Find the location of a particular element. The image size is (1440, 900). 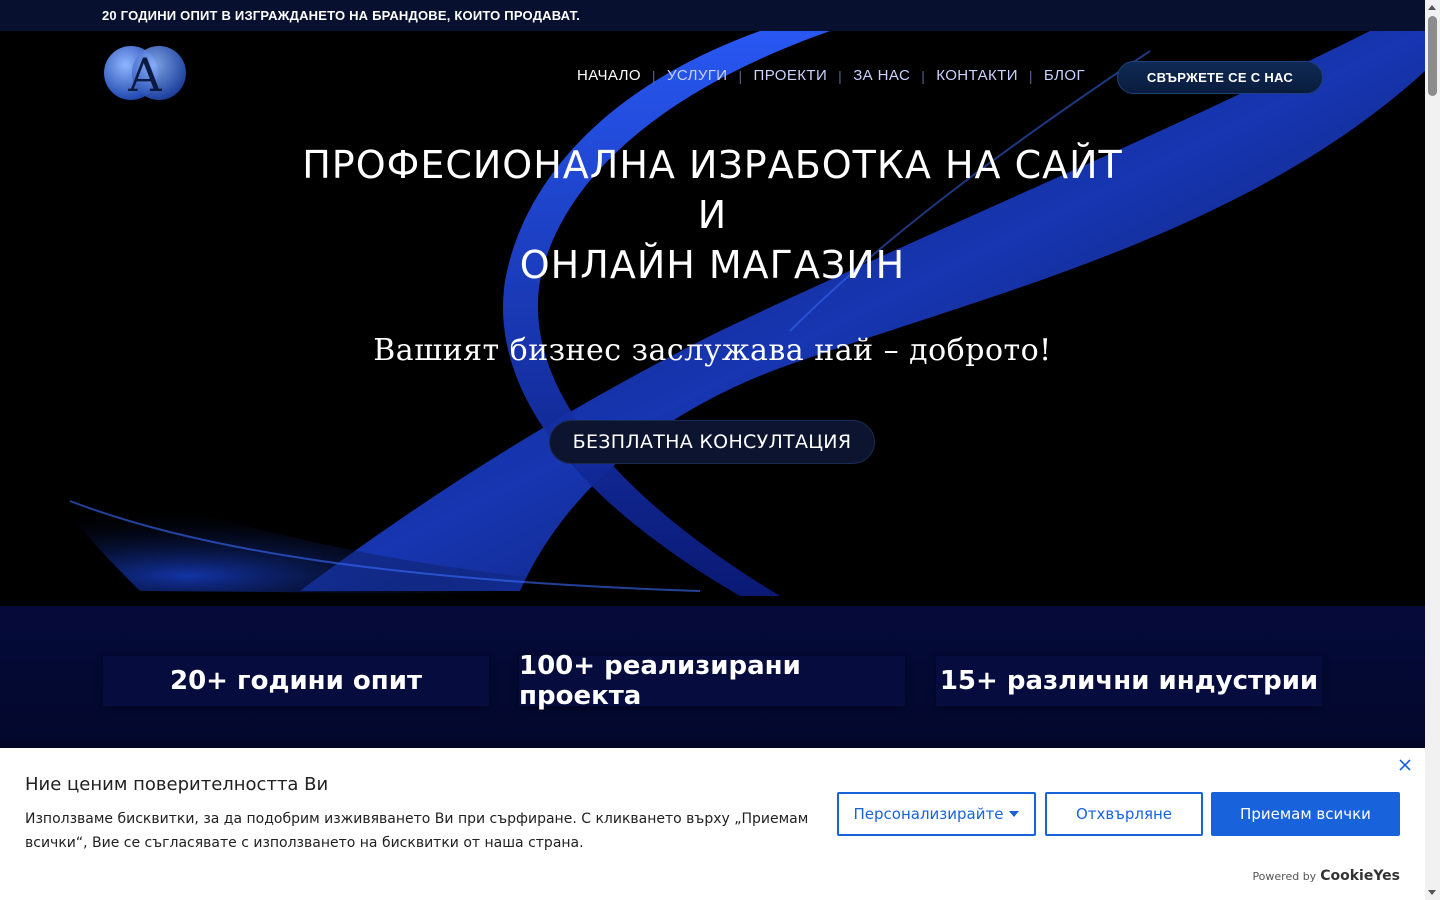

headline-line-2: И is located at coordinates (712, 215).